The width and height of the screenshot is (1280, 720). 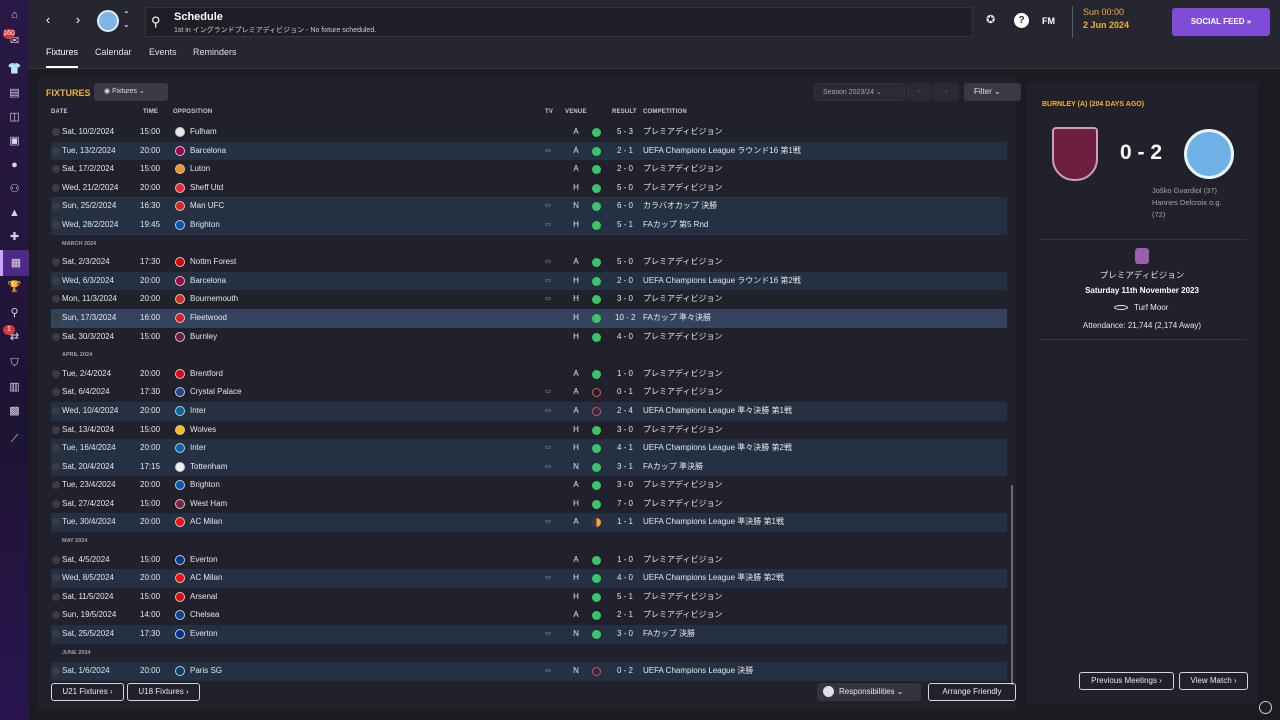 What do you see at coordinates (203, 430) in the screenshot?
I see `row-opposition: Wolves` at bounding box center [203, 430].